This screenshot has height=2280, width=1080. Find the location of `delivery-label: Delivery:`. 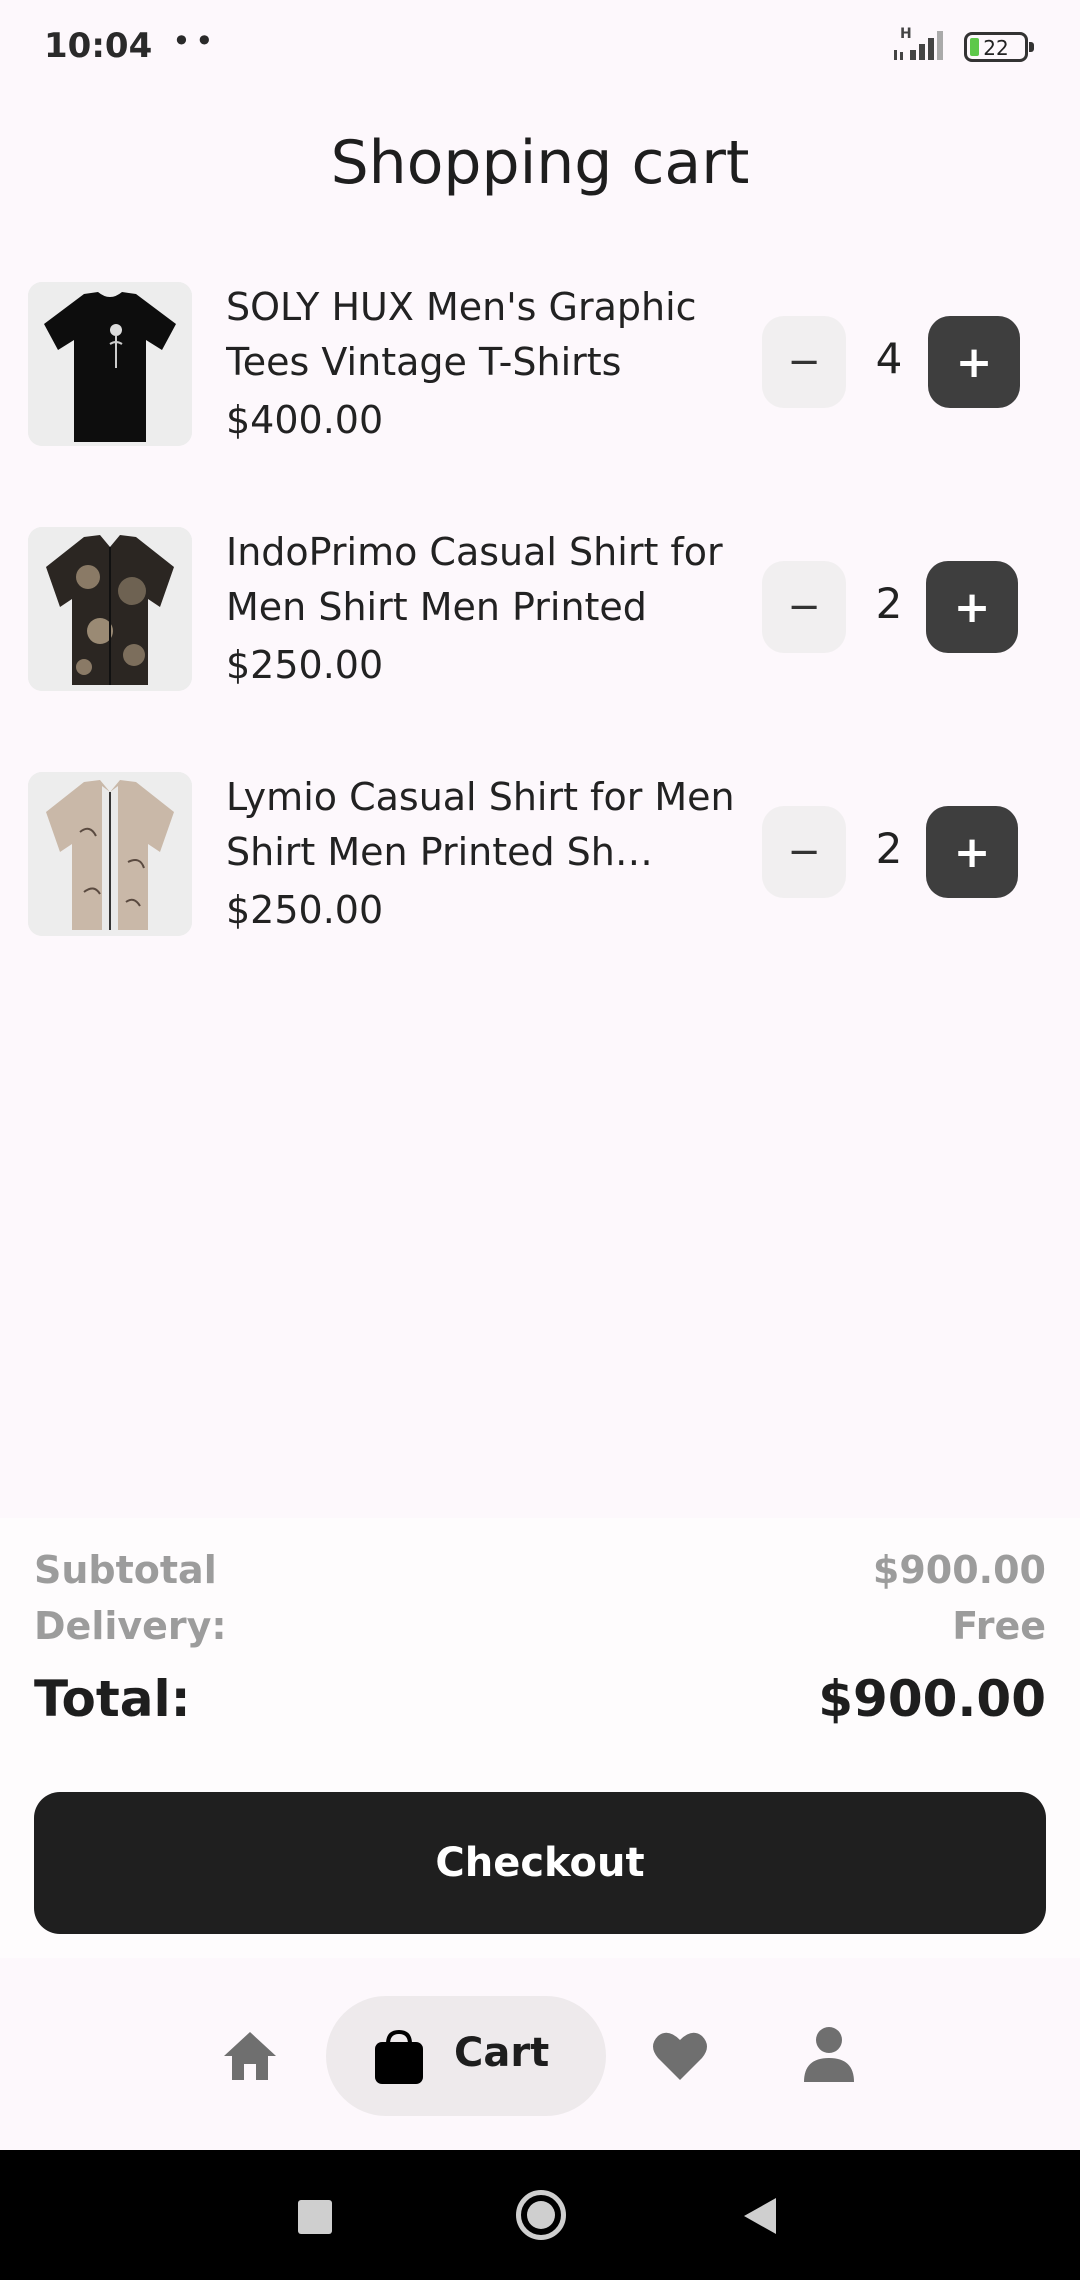

delivery-label: Delivery: is located at coordinates (130, 1626).